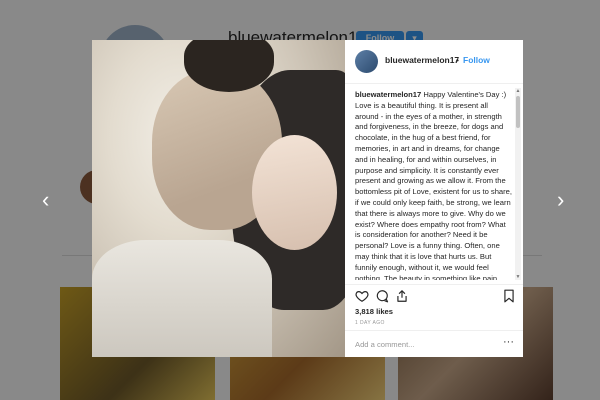 This screenshot has width=600, height=400. I want to click on previous-post-arrow-icon: ‹, so click(45, 200).